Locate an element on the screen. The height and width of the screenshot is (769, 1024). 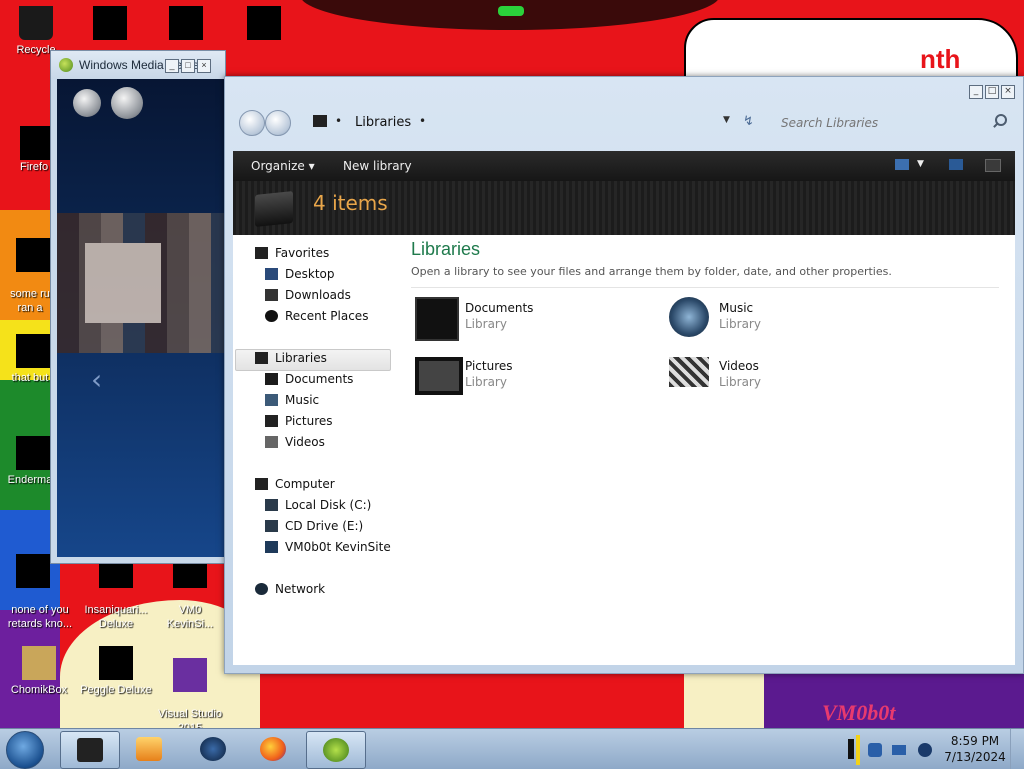
nav-label: Downloads is located at coordinates (318, 295).